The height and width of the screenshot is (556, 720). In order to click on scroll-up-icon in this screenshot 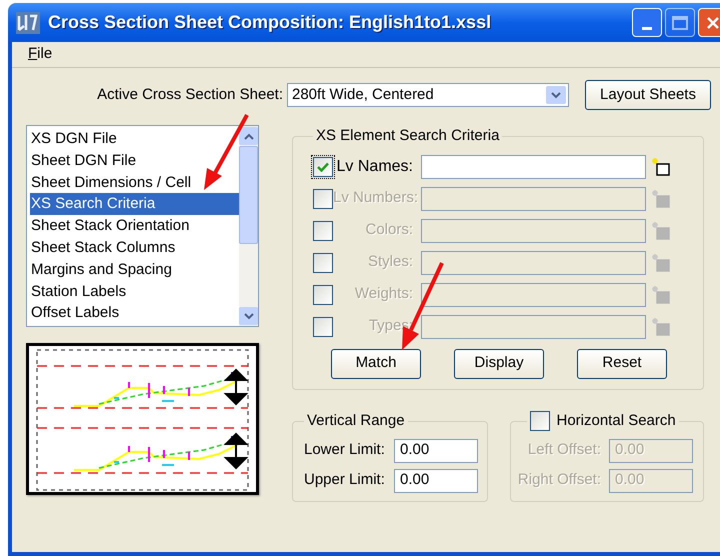, I will do `click(248, 136)`.